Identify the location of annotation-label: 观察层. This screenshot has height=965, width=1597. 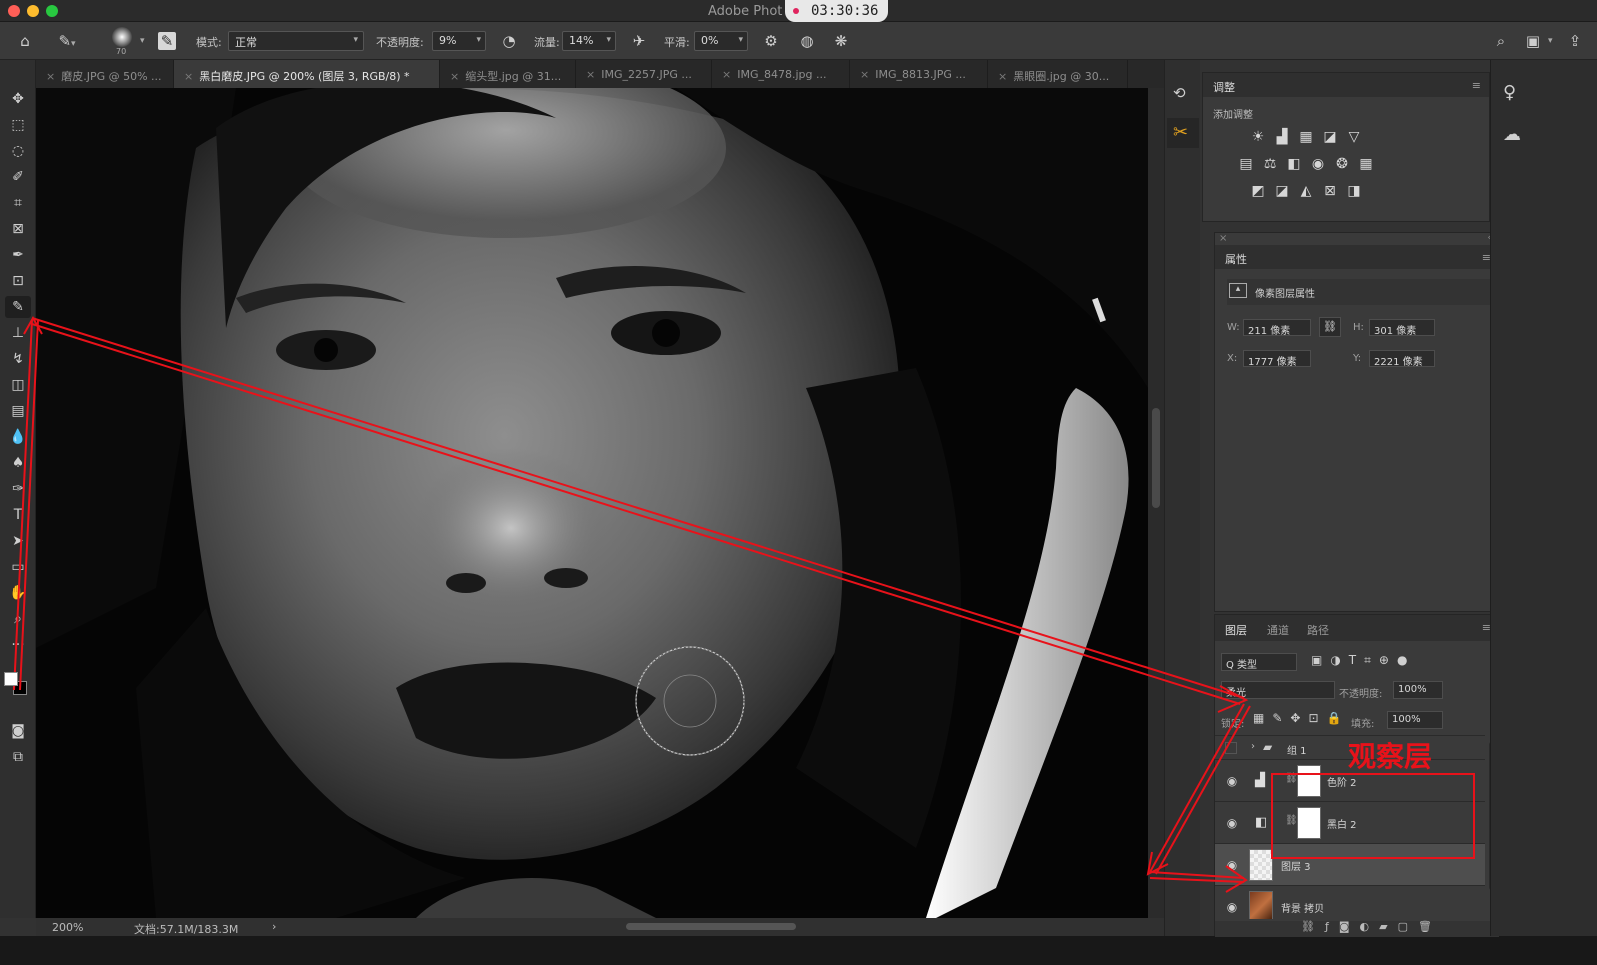
(1390, 756).